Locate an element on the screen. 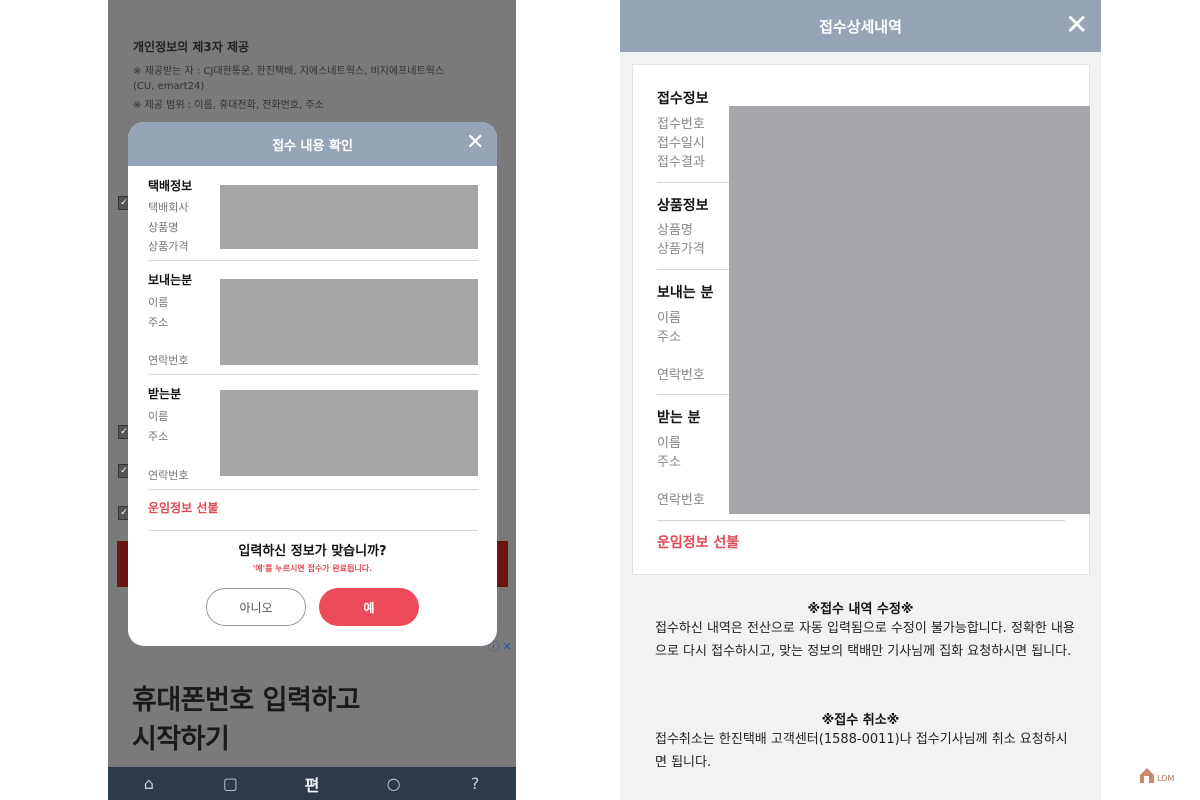  section-heading-courier: 택배정보 is located at coordinates (170, 186).